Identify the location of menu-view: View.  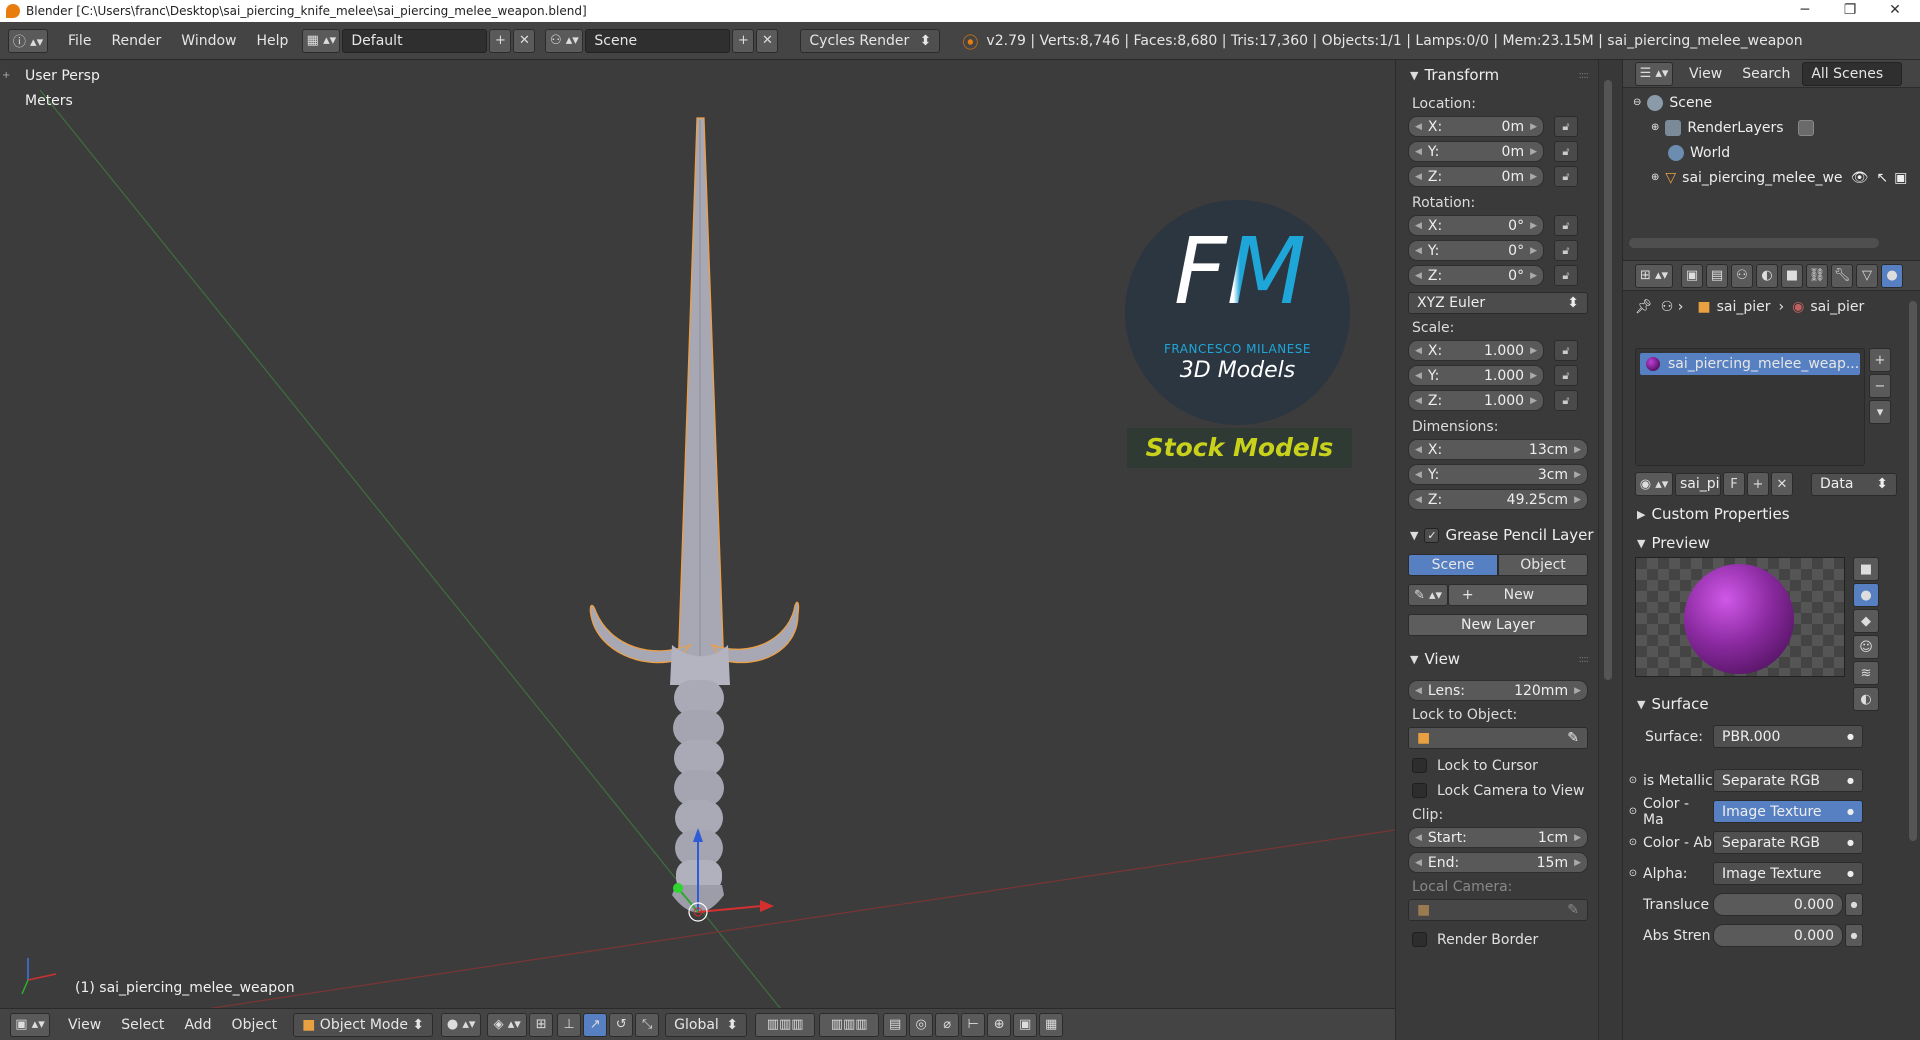
(84, 1025).